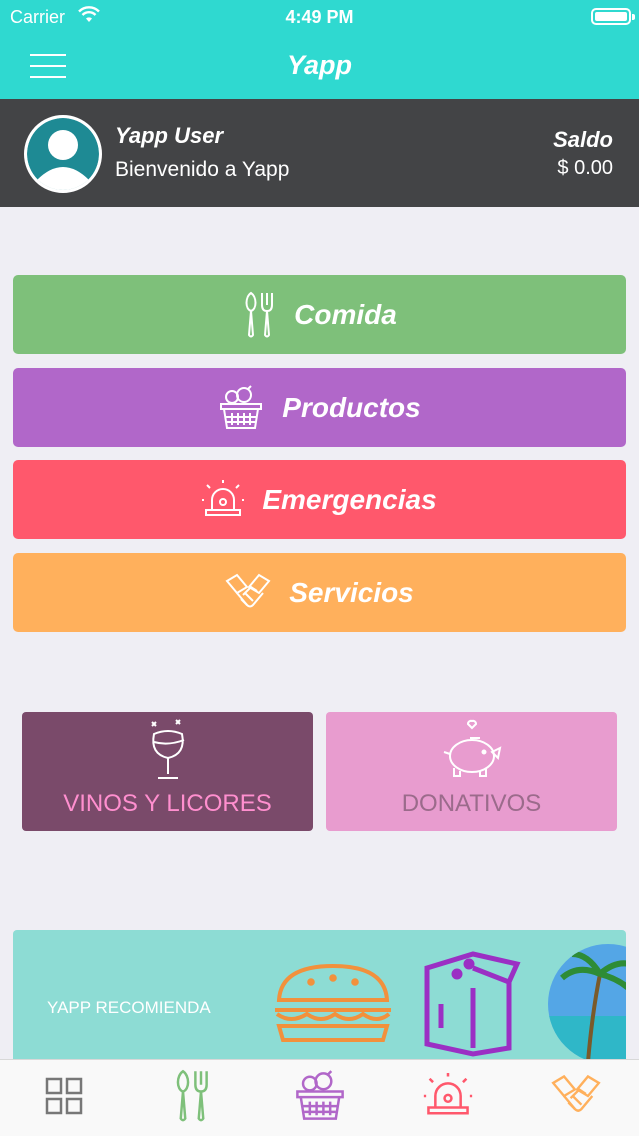  I want to click on servicios-button: Servicios, so click(319, 592).